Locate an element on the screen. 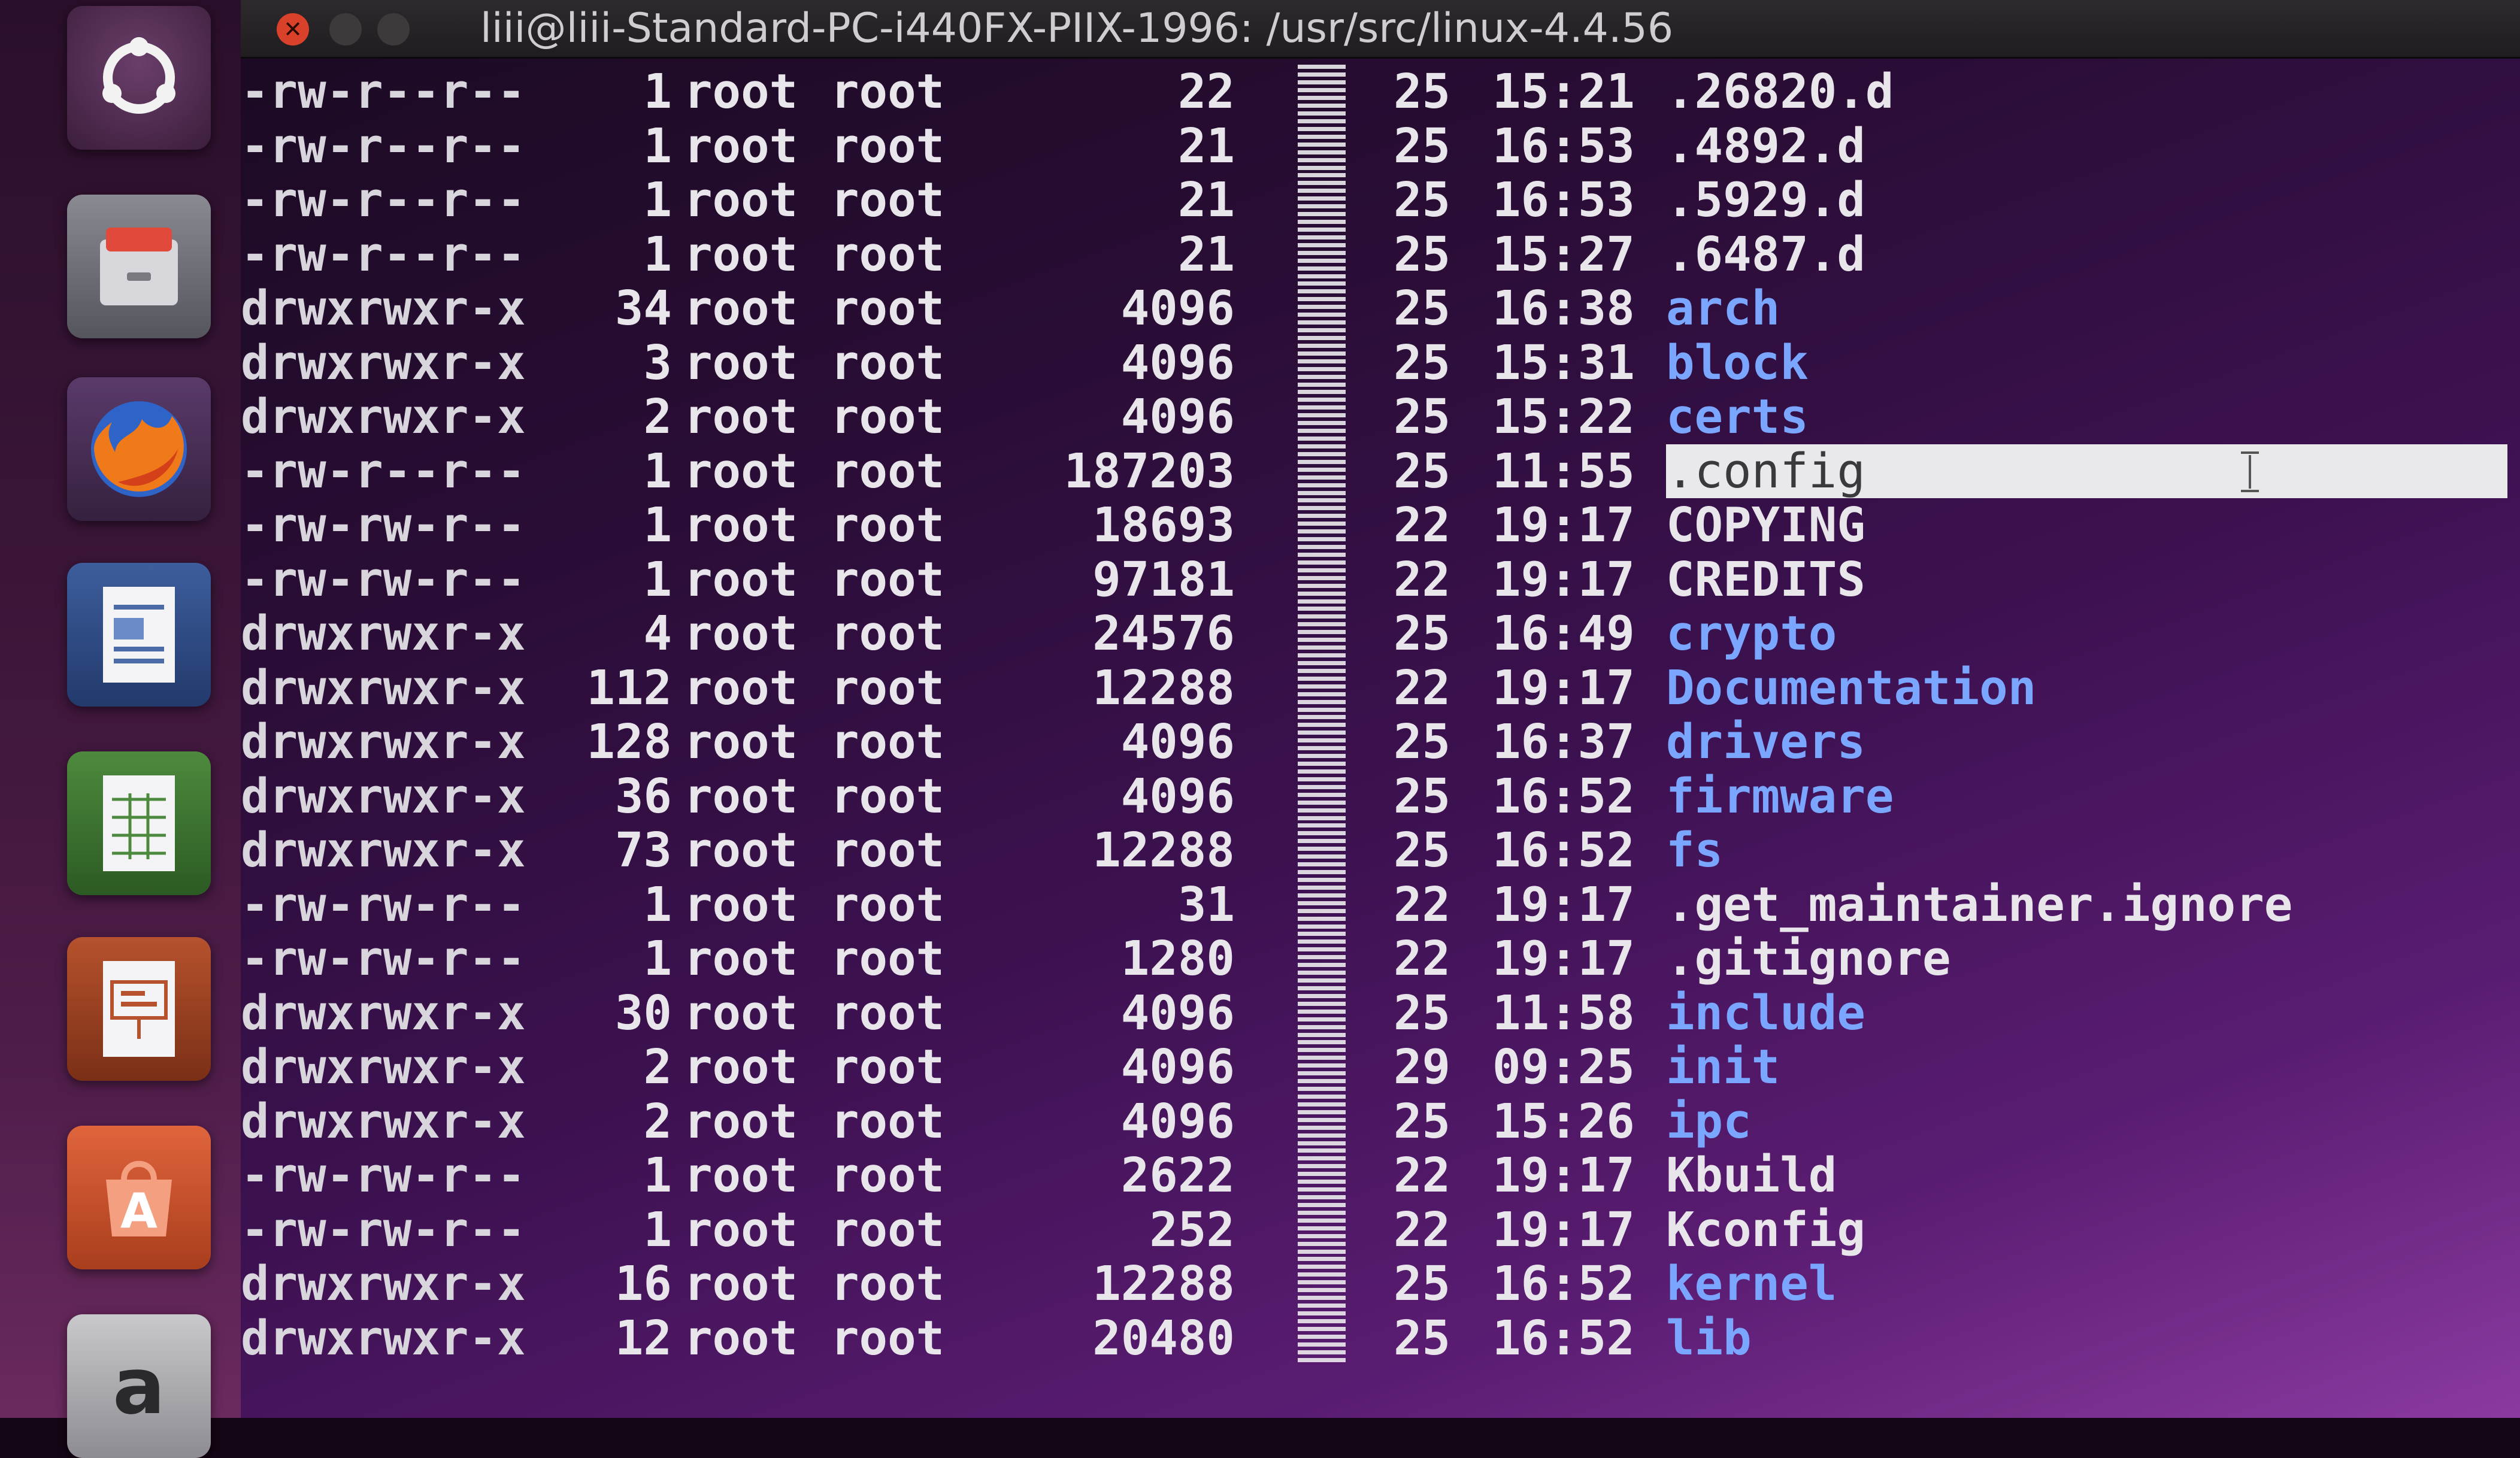 The image size is (2520, 1458). file-name: .5929.d is located at coordinates (2085, 200).